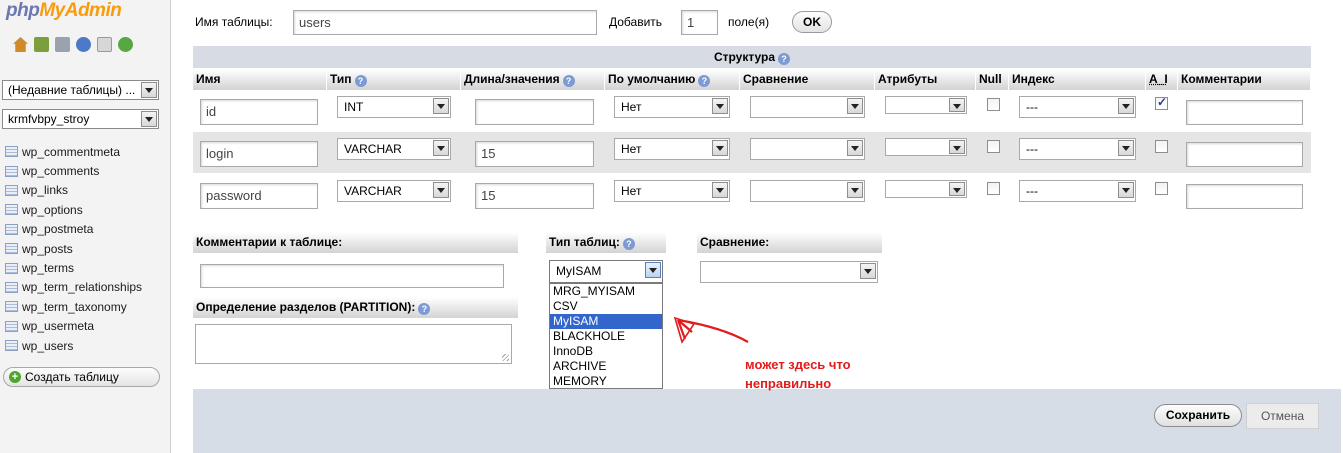 This screenshot has width=1343, height=453. Describe the element at coordinates (62, 44) in the screenshot. I see `sql-query-icon` at that location.